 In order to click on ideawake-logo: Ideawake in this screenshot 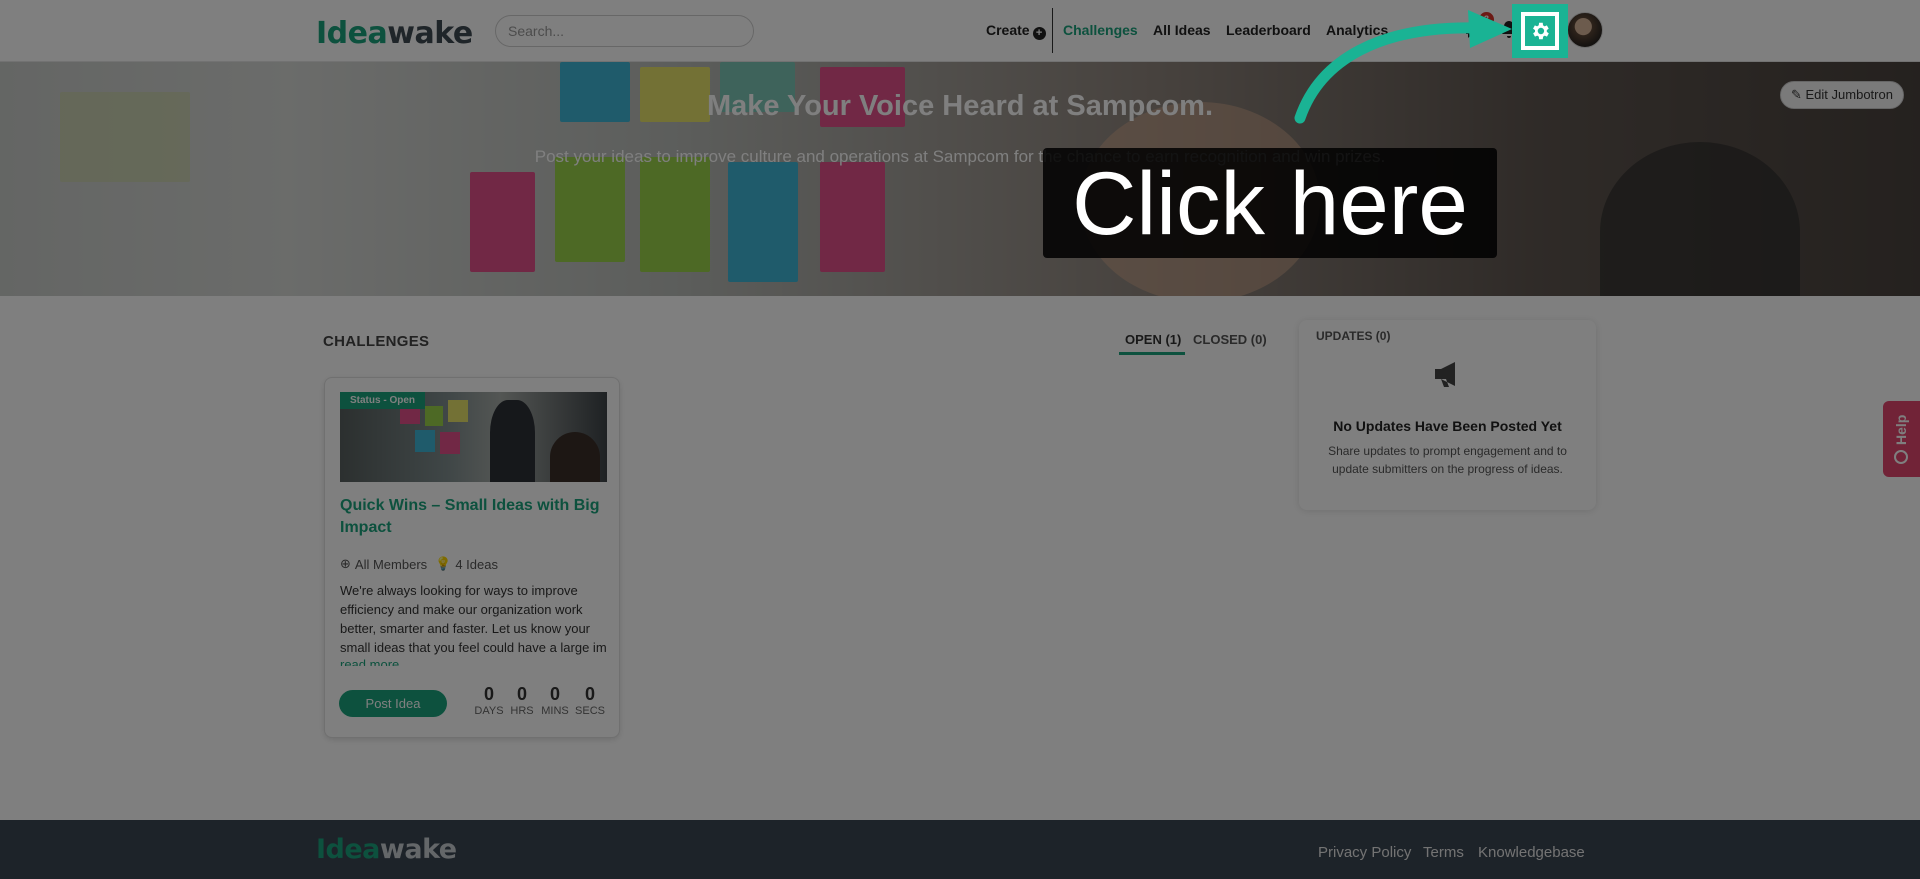, I will do `click(394, 33)`.